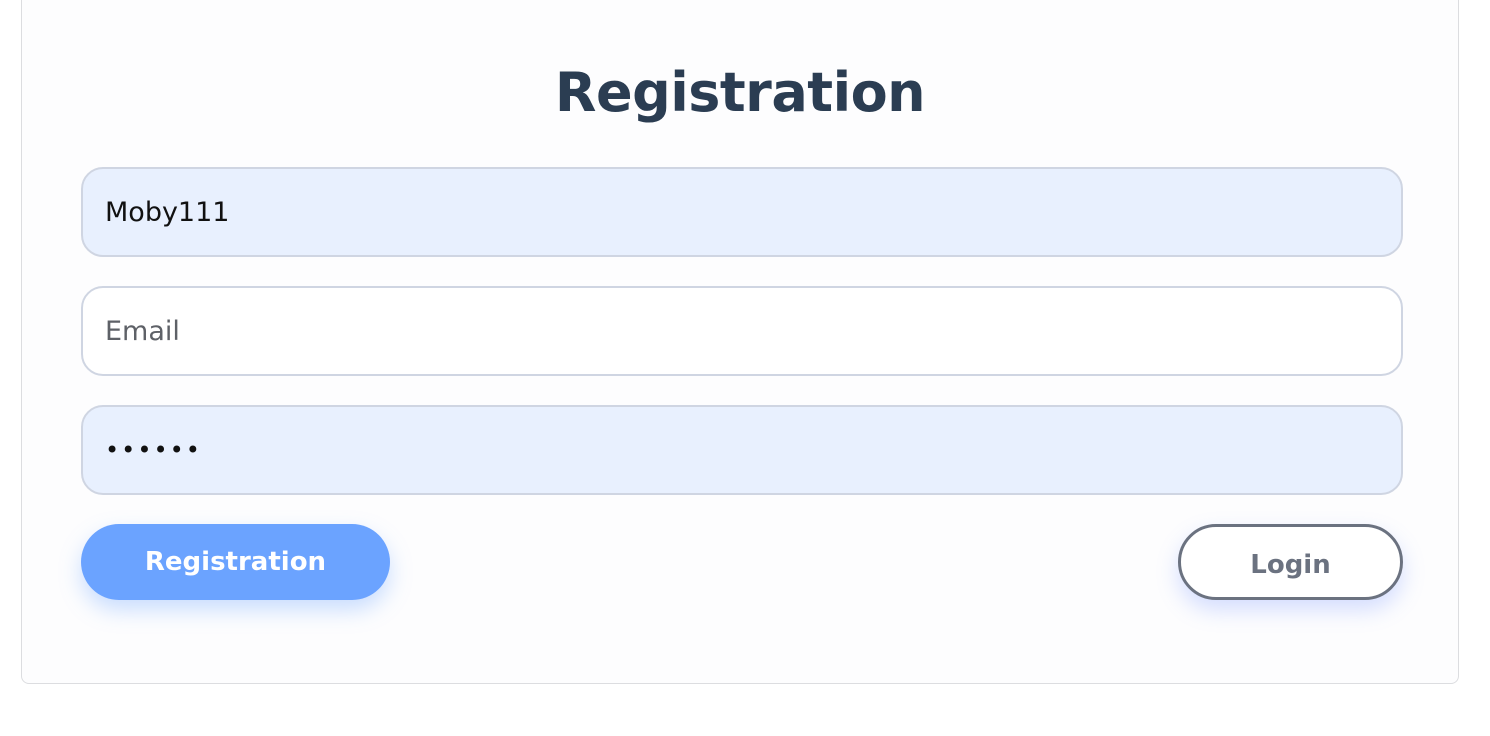  I want to click on password-input, so click(742, 450).